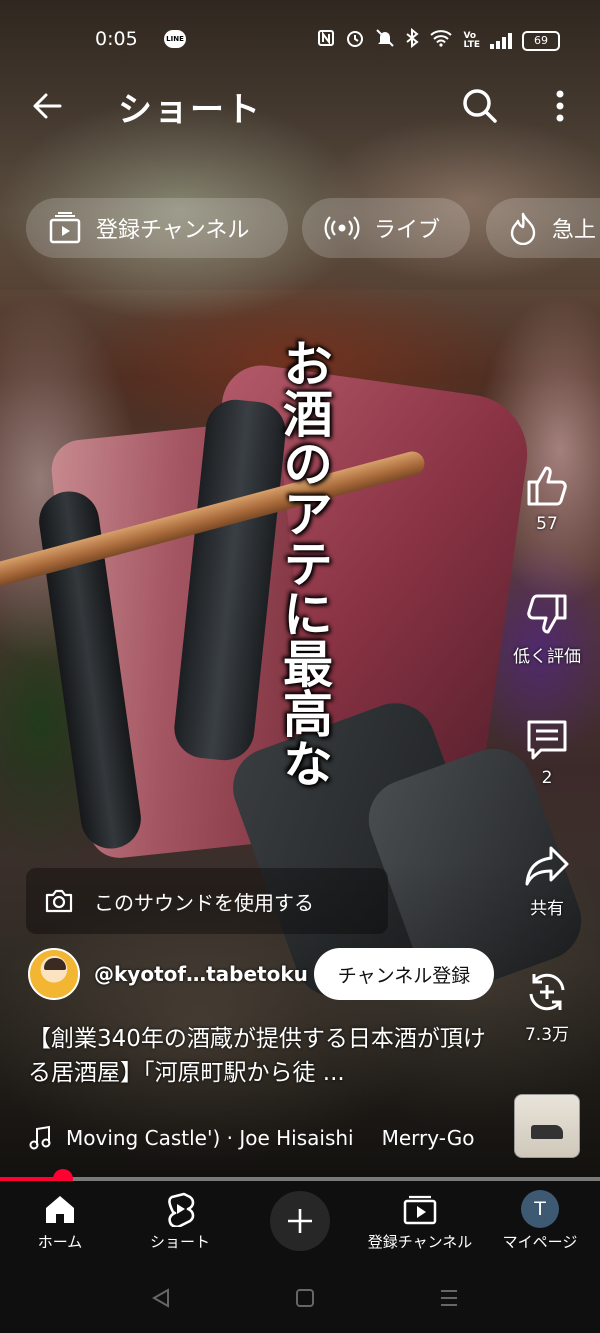  I want to click on nav-subscriptions-label: 登録チャンネル, so click(420, 1242).